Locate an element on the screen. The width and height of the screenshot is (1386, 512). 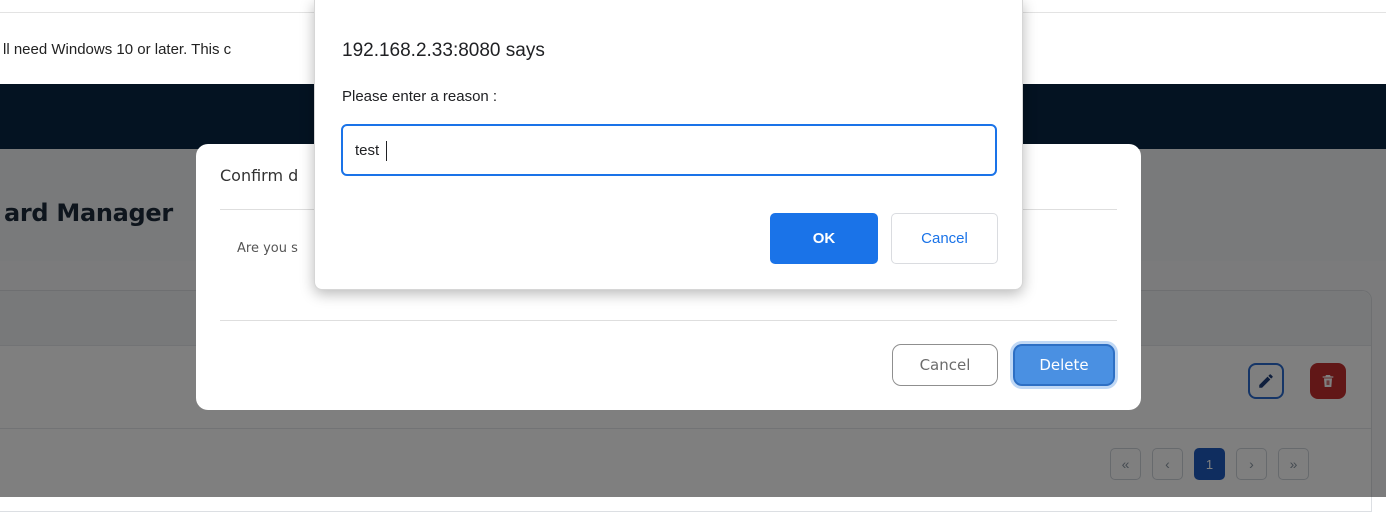
reason-input is located at coordinates (669, 150).